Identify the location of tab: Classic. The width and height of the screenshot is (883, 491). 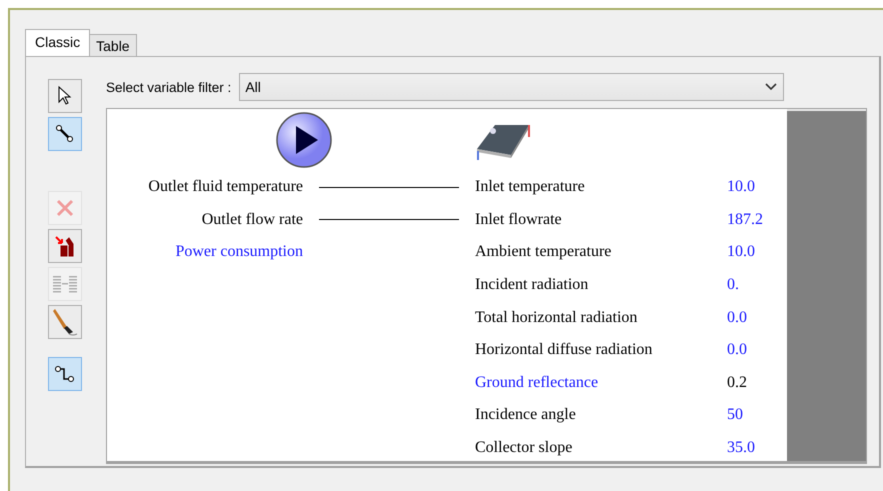
(57, 42).